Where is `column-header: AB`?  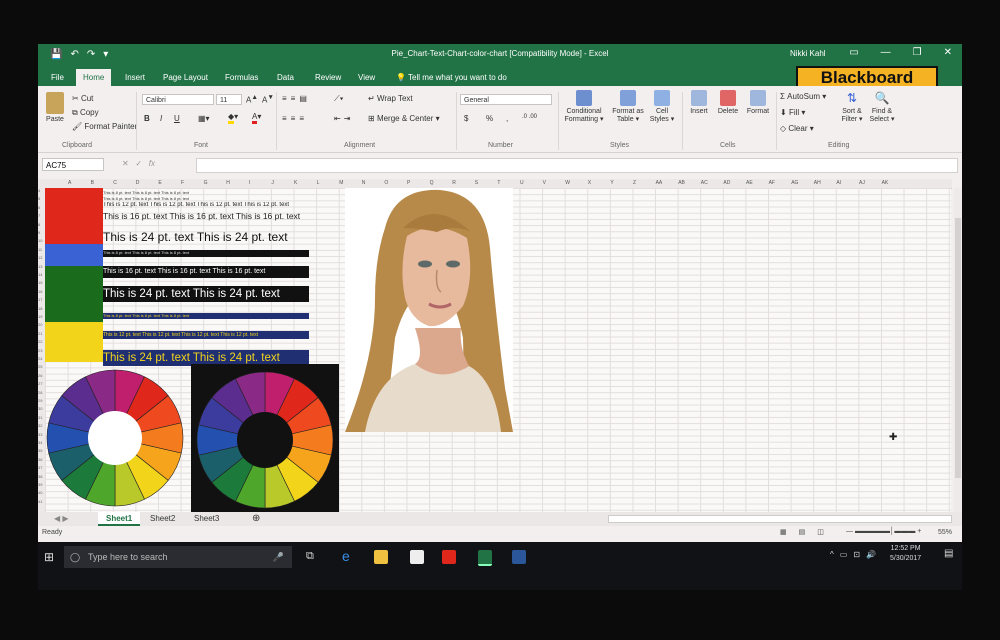 column-header: AB is located at coordinates (681, 183).